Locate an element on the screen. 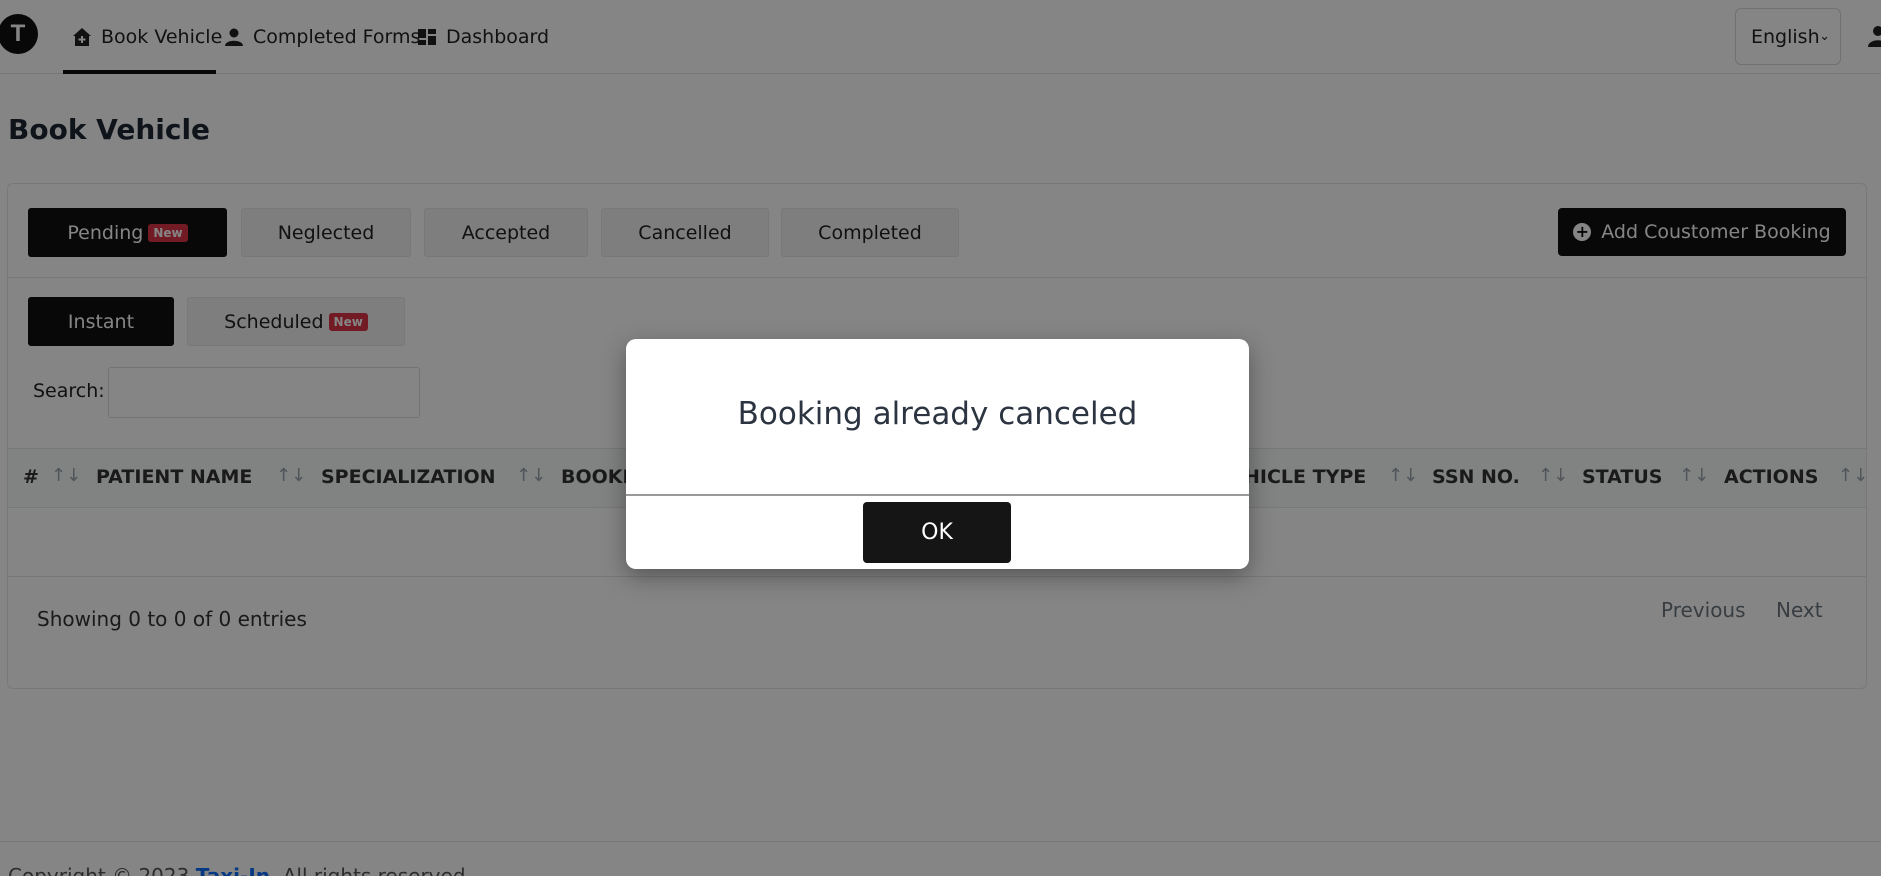 The width and height of the screenshot is (1881, 876). alert-message: Booking already canceled is located at coordinates (937, 414).